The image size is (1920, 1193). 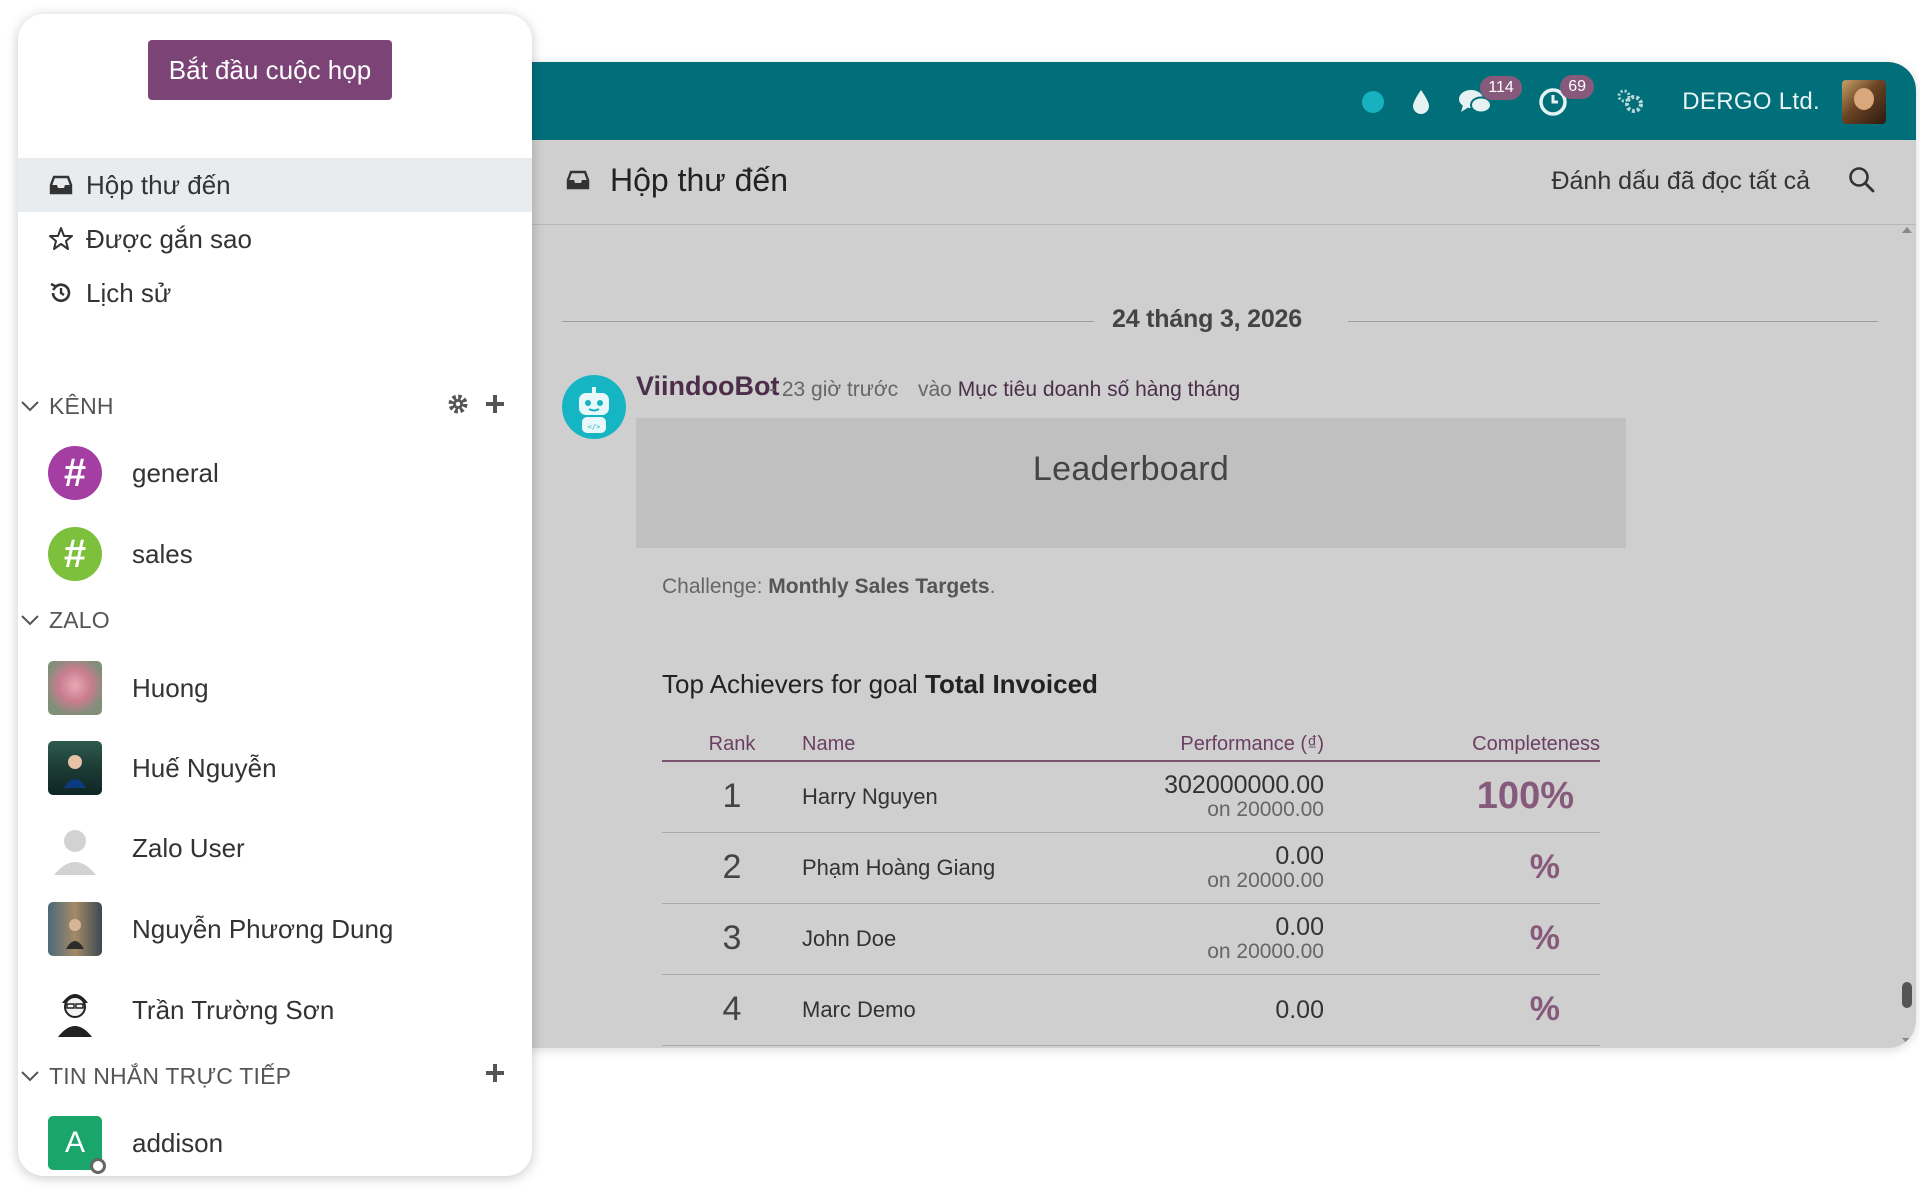 What do you see at coordinates (1131, 468) in the screenshot?
I see `leaderboard-title: Leaderboard` at bounding box center [1131, 468].